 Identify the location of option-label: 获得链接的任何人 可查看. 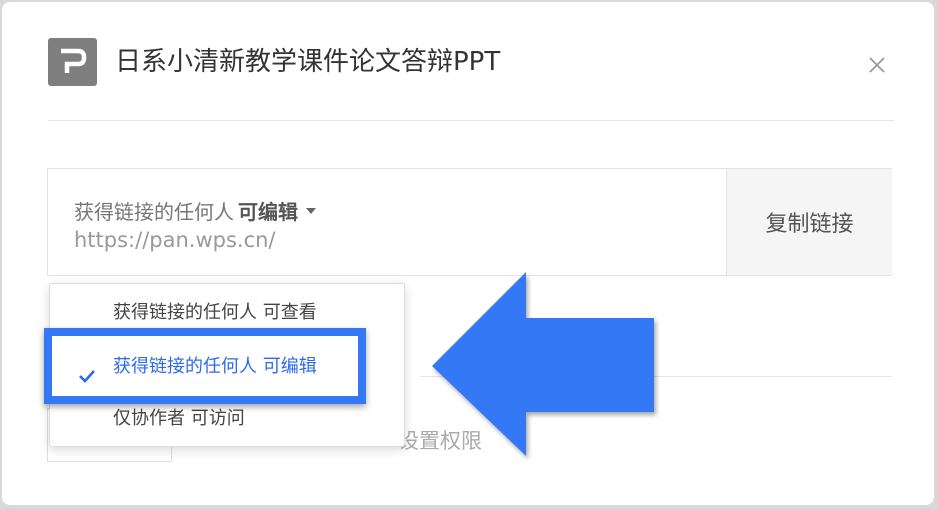
(215, 312).